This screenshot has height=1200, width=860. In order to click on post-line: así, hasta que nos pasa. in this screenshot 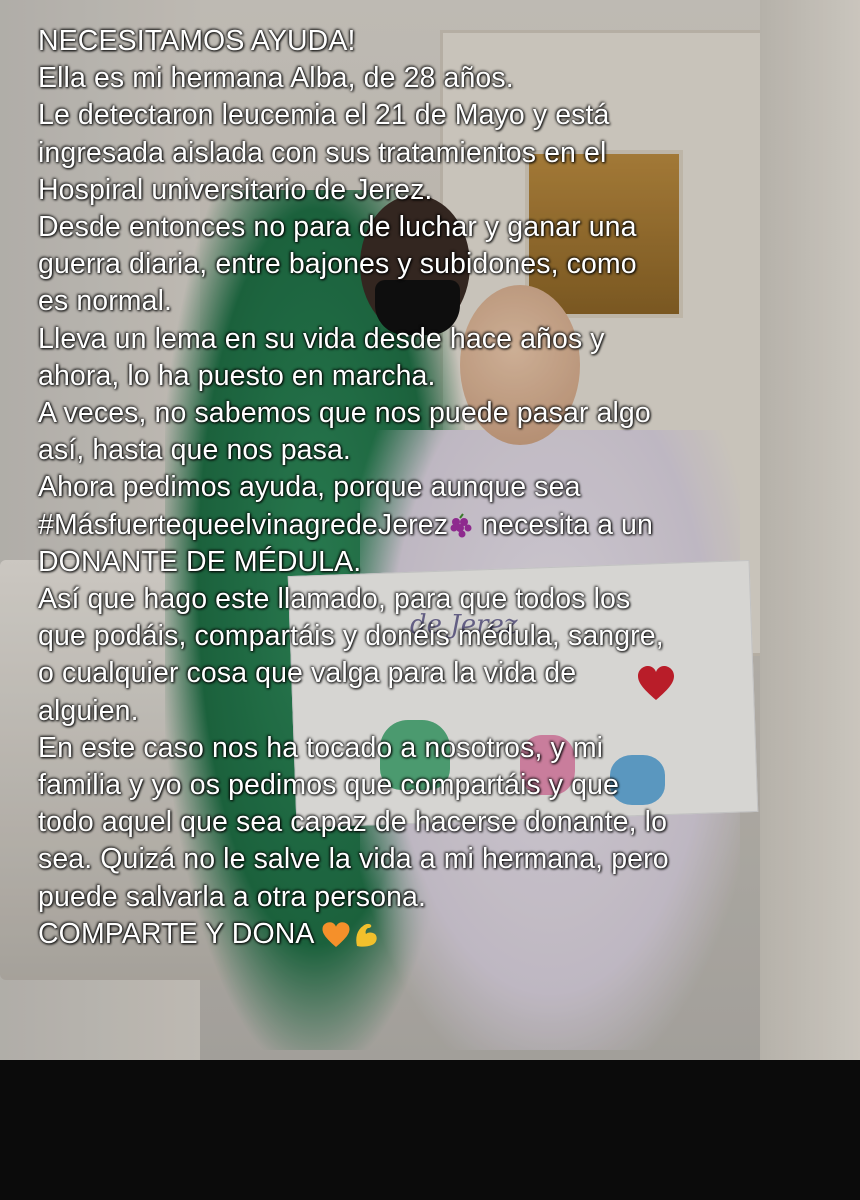, I will do `click(194, 450)`.